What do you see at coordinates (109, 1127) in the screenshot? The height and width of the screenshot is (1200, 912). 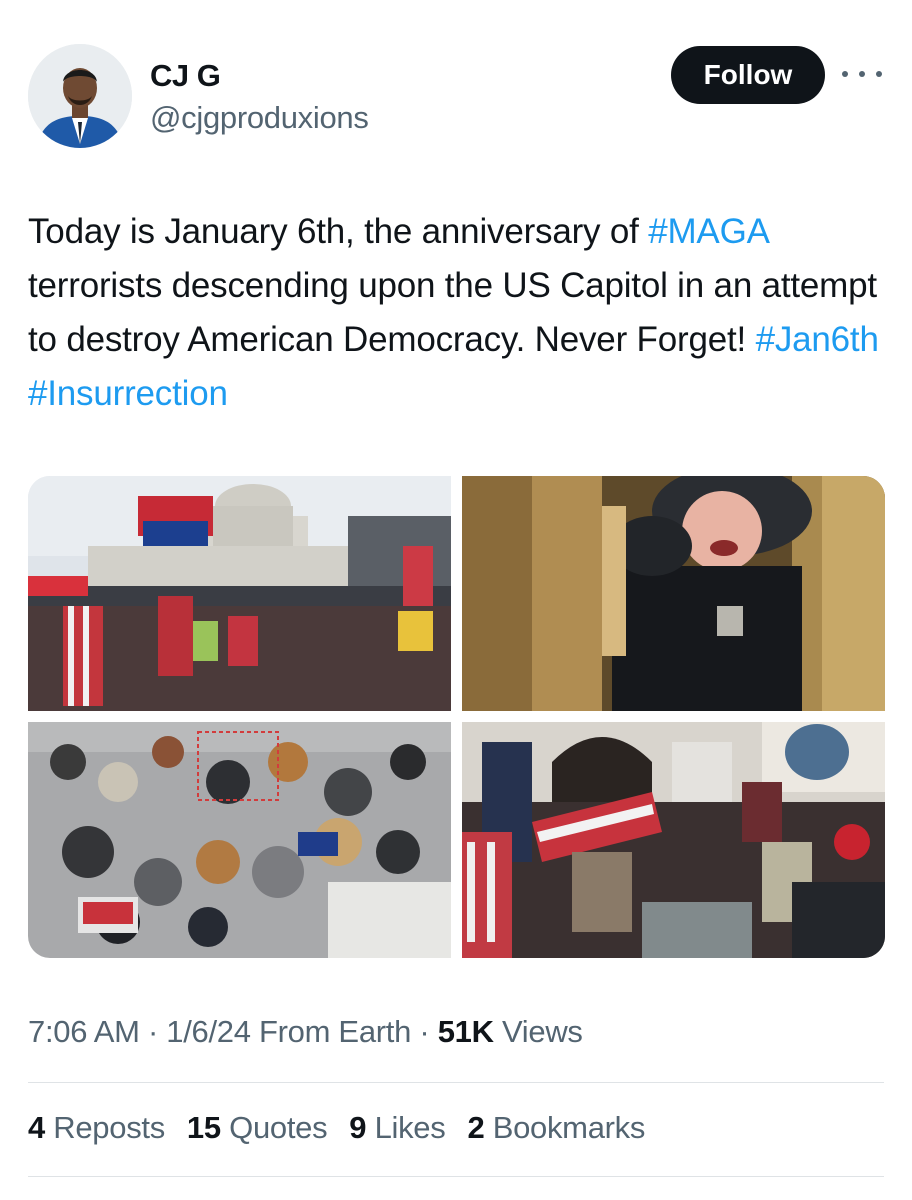 I see `reposts-label: Reposts` at bounding box center [109, 1127].